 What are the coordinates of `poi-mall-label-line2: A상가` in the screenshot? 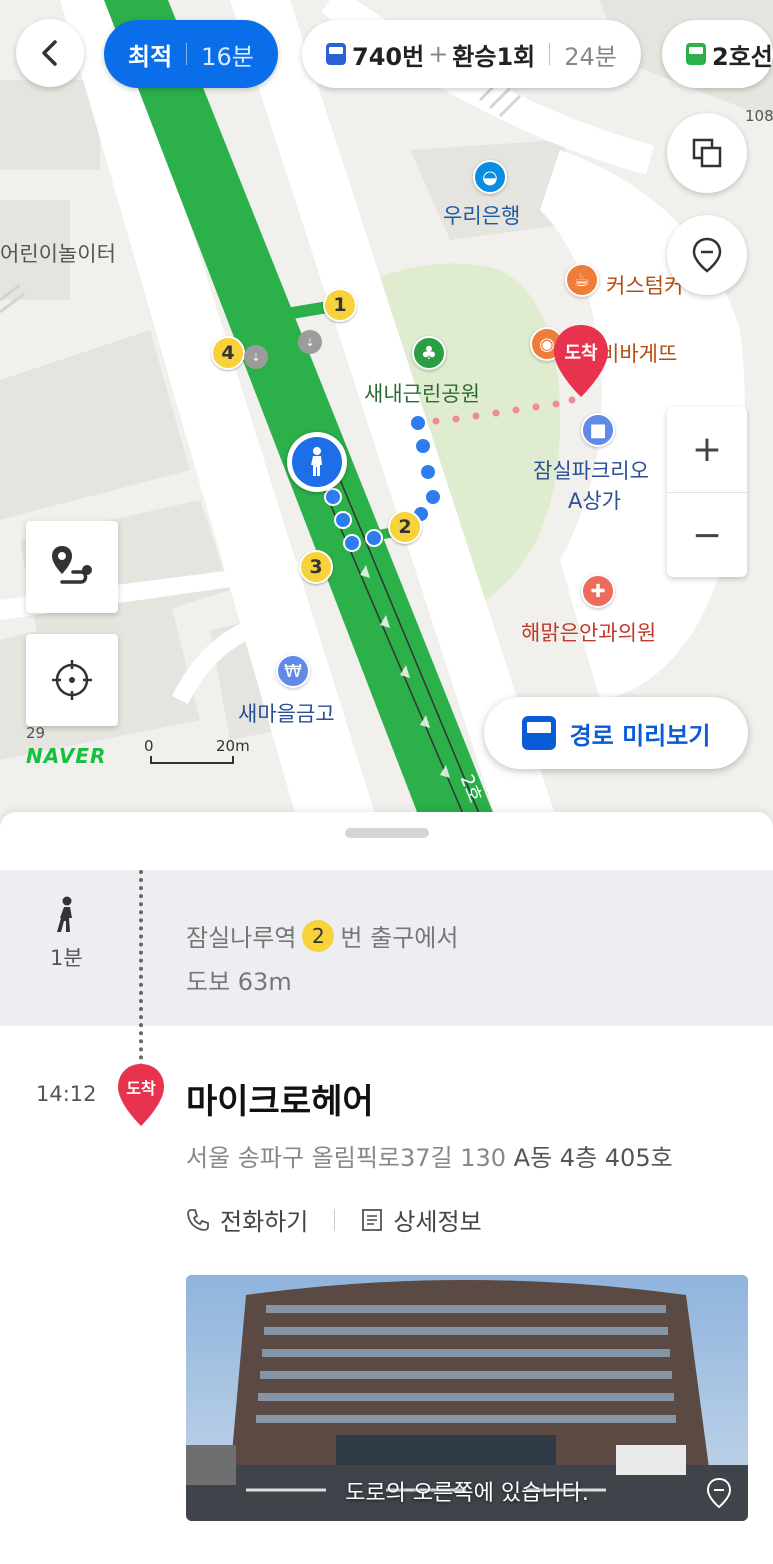 It's located at (594, 500).